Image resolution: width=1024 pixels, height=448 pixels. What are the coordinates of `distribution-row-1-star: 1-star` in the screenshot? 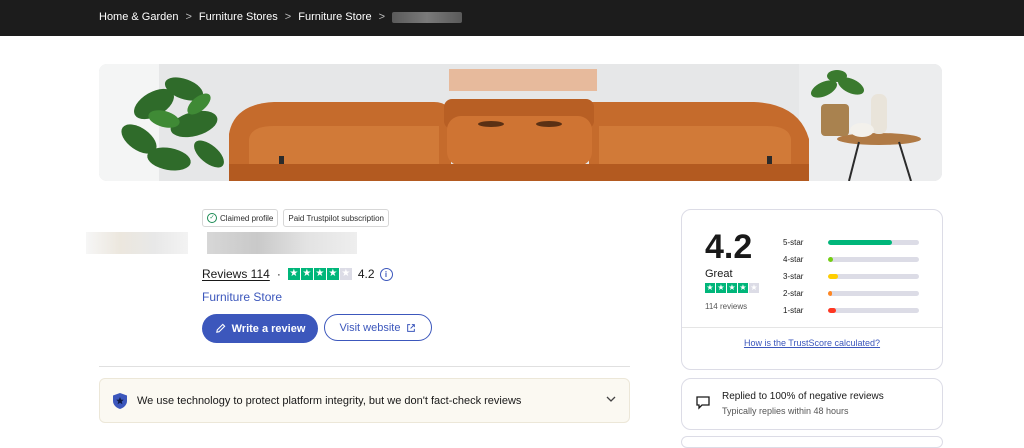 It's located at (851, 310).